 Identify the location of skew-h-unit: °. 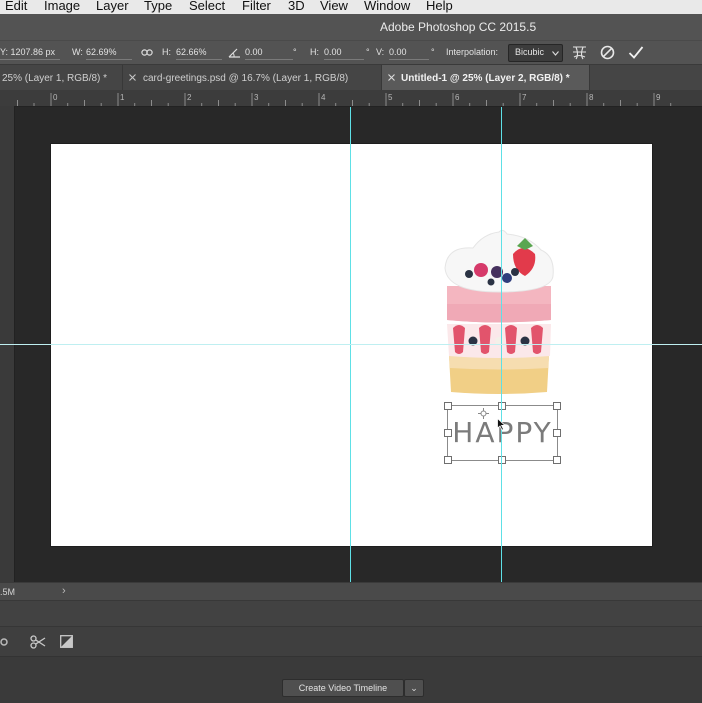
(368, 52).